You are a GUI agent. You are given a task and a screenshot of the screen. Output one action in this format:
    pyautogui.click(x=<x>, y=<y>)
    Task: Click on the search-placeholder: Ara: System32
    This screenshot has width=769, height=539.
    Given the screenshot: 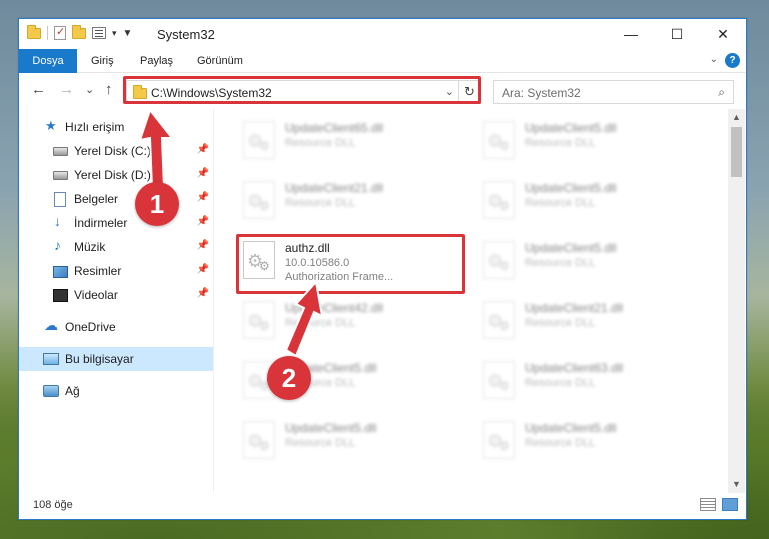 What is the action you would take?
    pyautogui.click(x=541, y=93)
    